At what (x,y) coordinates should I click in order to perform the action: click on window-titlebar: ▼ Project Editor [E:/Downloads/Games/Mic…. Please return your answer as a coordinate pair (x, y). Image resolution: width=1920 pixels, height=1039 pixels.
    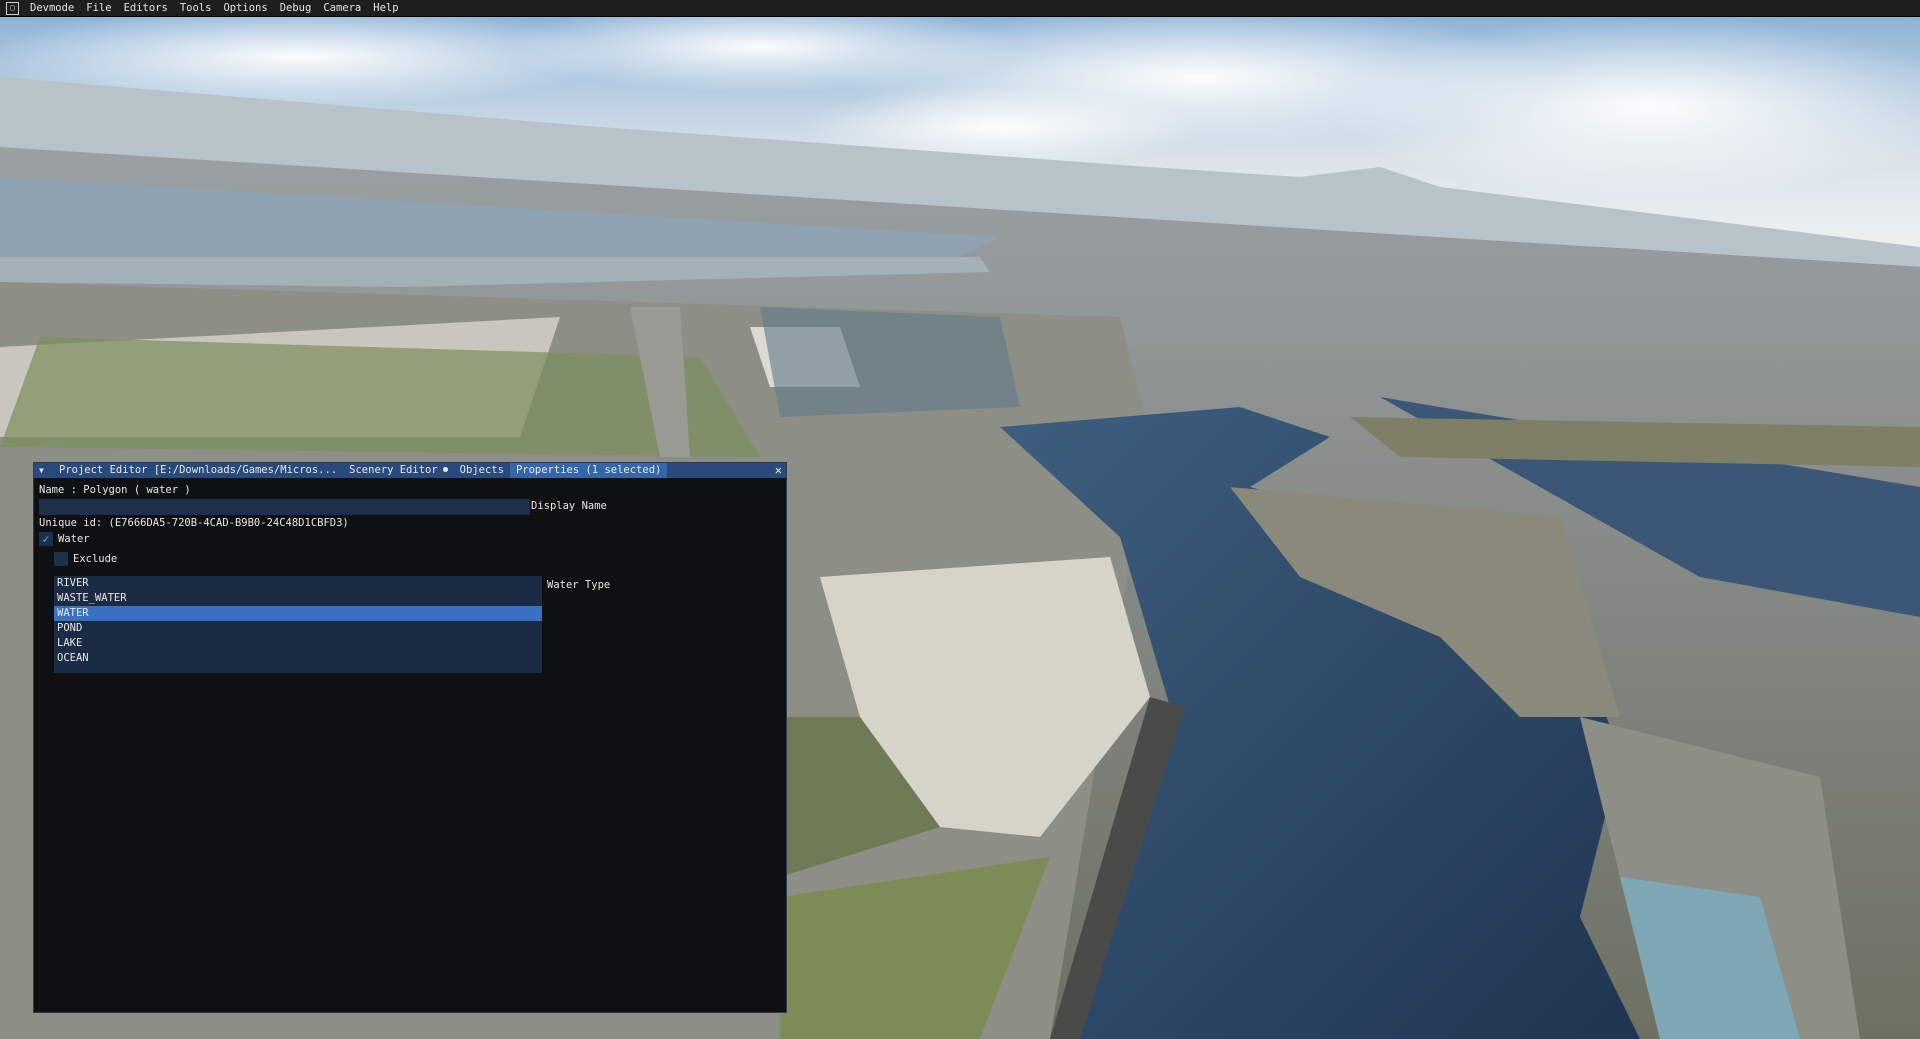
    Looking at the image, I should click on (410, 470).